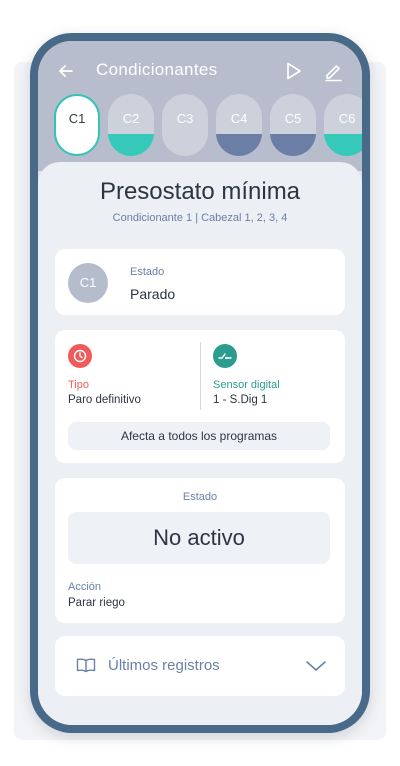 Image resolution: width=400 pixels, height=766 pixels. What do you see at coordinates (239, 118) in the screenshot?
I see `tab-label: C4` at bounding box center [239, 118].